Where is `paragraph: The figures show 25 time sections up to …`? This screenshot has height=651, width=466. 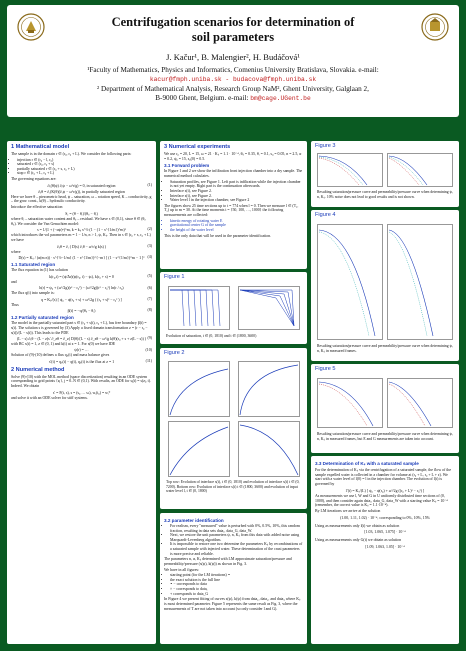
paragraph: The figures show 25 time sections up to … is located at coordinates (231, 210).